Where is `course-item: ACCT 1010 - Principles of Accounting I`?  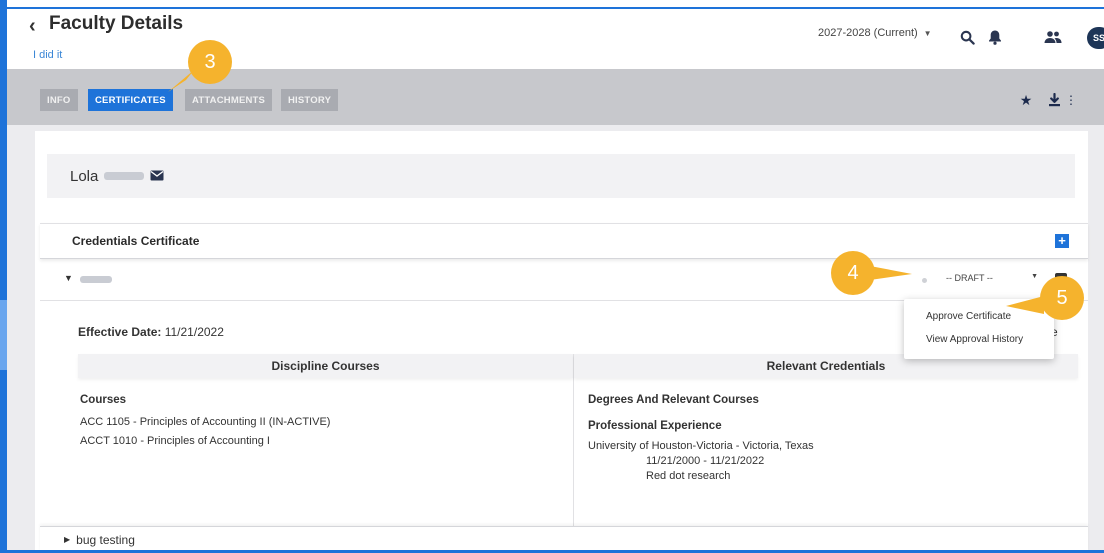 course-item: ACCT 1010 - Principles of Accounting I is located at coordinates (175, 441).